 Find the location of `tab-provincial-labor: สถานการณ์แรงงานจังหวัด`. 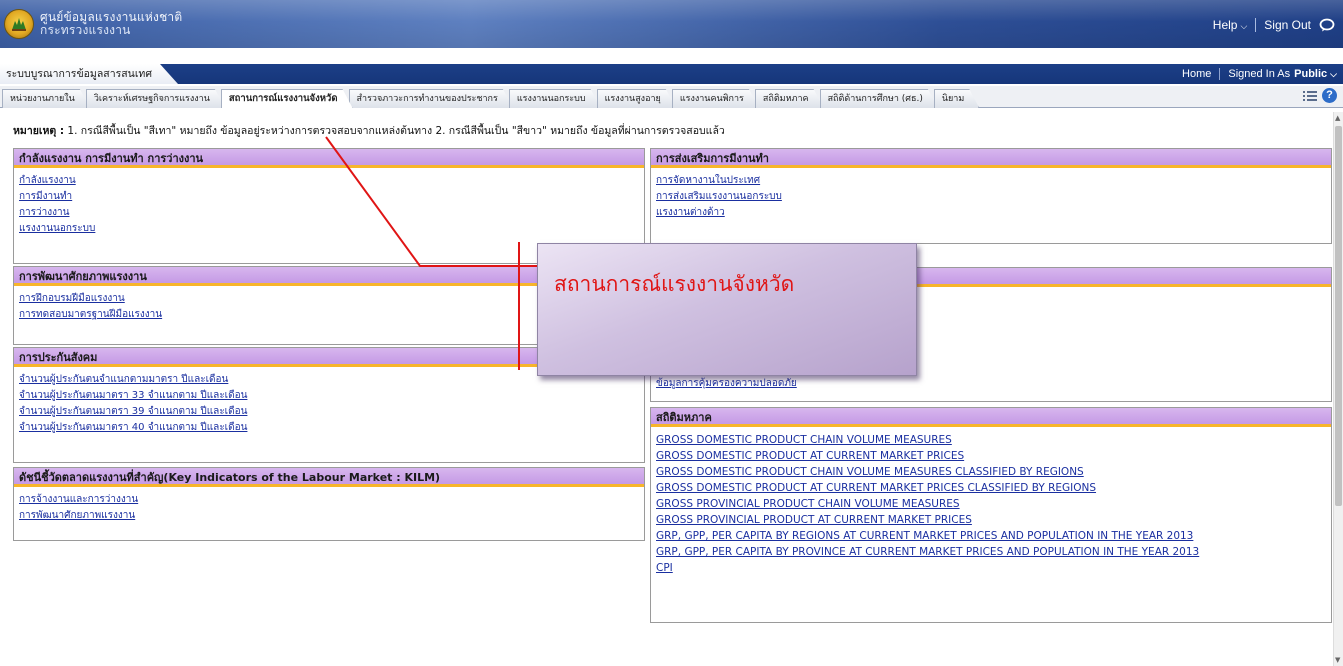

tab-provincial-labor: สถานการณ์แรงงานจังหวัด is located at coordinates (287, 98).